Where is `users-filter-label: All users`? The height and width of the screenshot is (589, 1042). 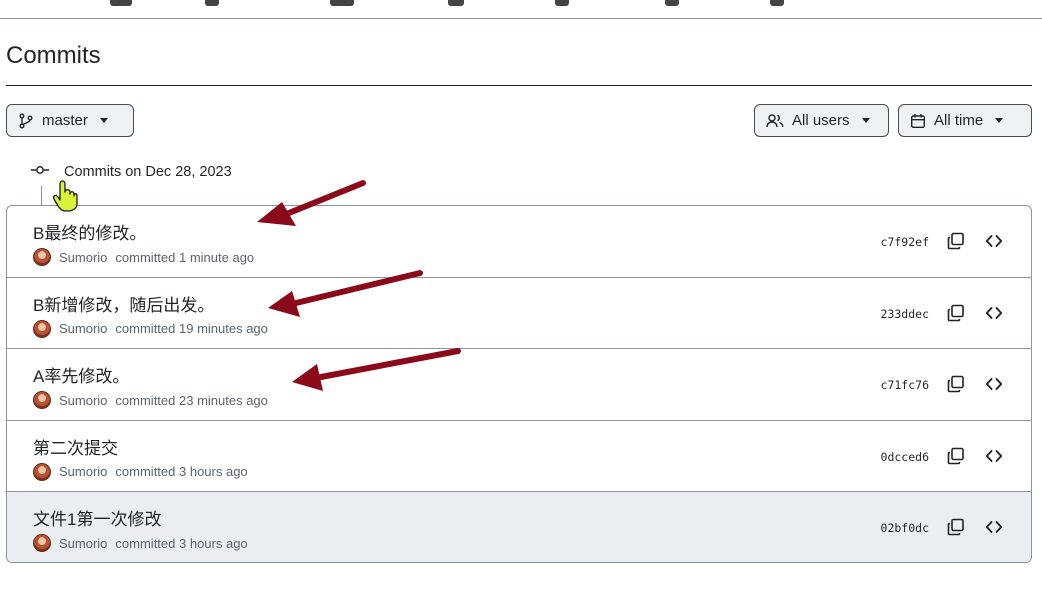 users-filter-label: All users is located at coordinates (821, 120).